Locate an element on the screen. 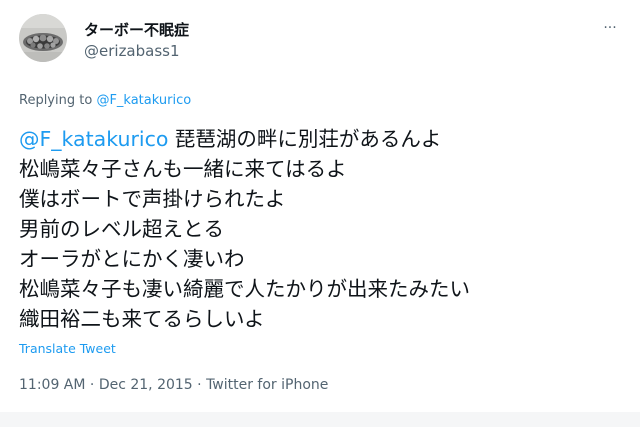 This screenshot has height=427, width=640. tweet-line: 松嶋菜々子も凄い綺麗で人たかりが出来たみたい is located at coordinates (244, 289).